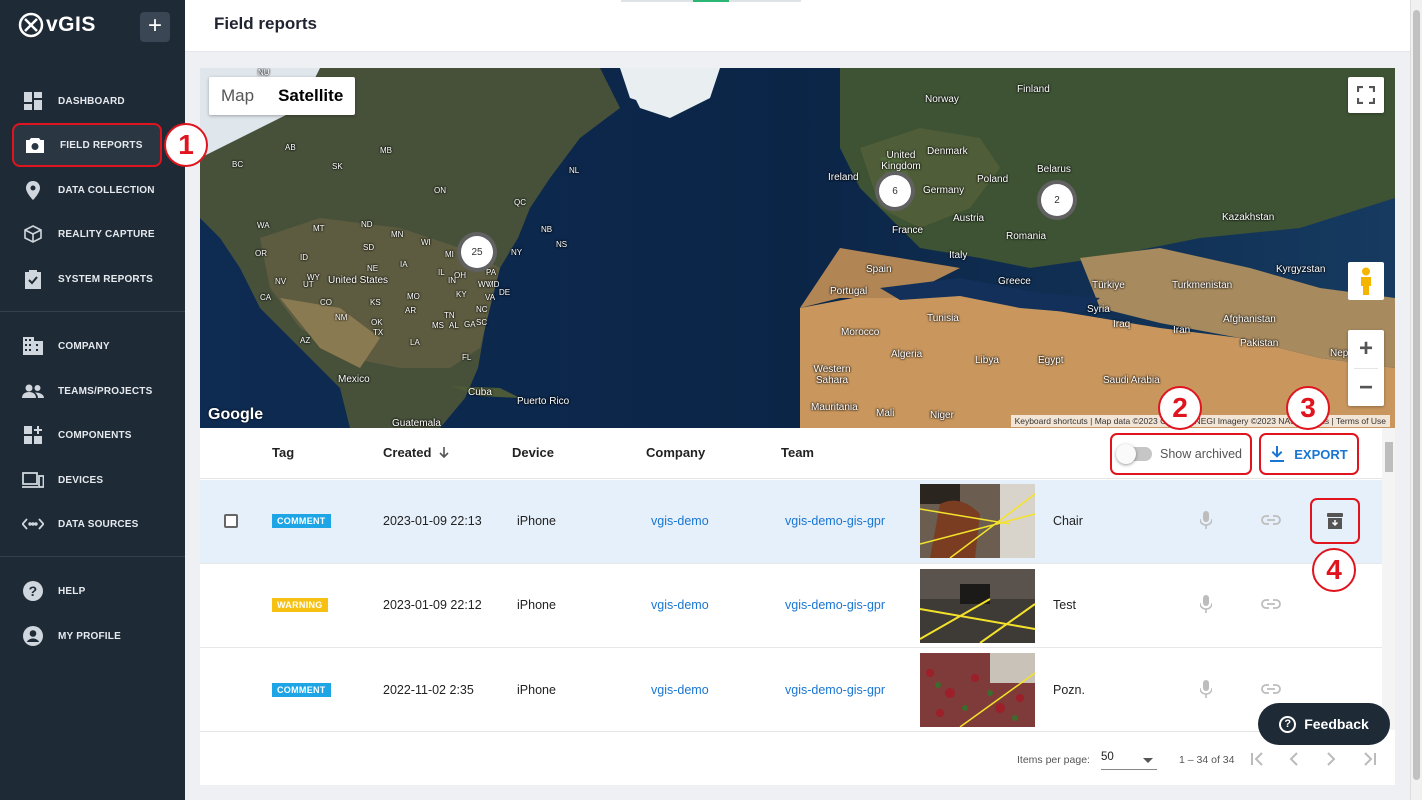 This screenshot has width=1422, height=800. Describe the element at coordinates (1053, 760) in the screenshot. I see `items-per-page-label: Items per page:` at that location.